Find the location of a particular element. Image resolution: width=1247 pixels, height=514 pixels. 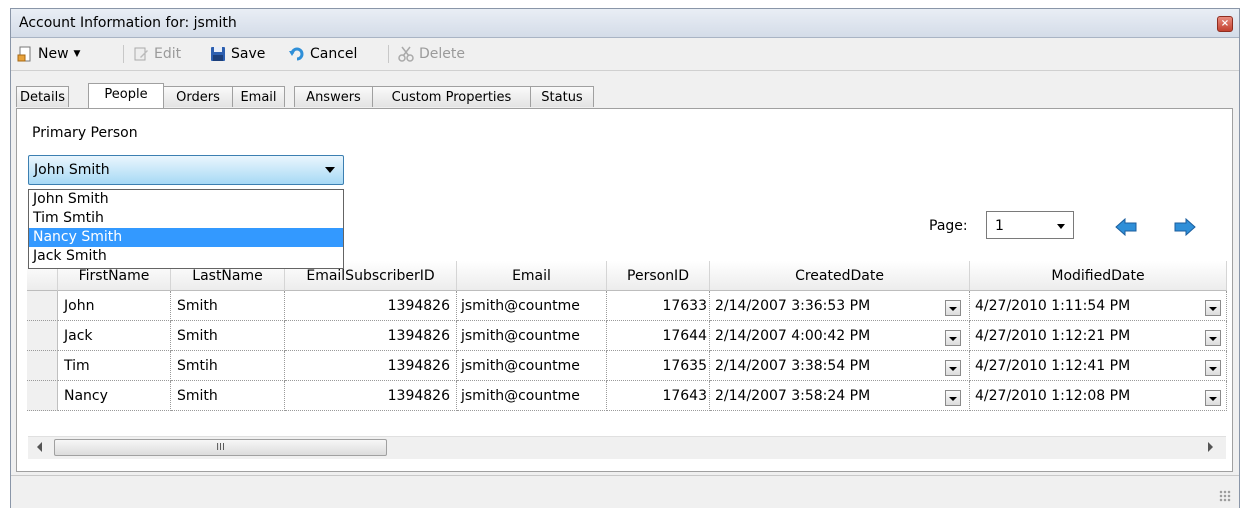

cell-personid: 17643 is located at coordinates (658, 396).